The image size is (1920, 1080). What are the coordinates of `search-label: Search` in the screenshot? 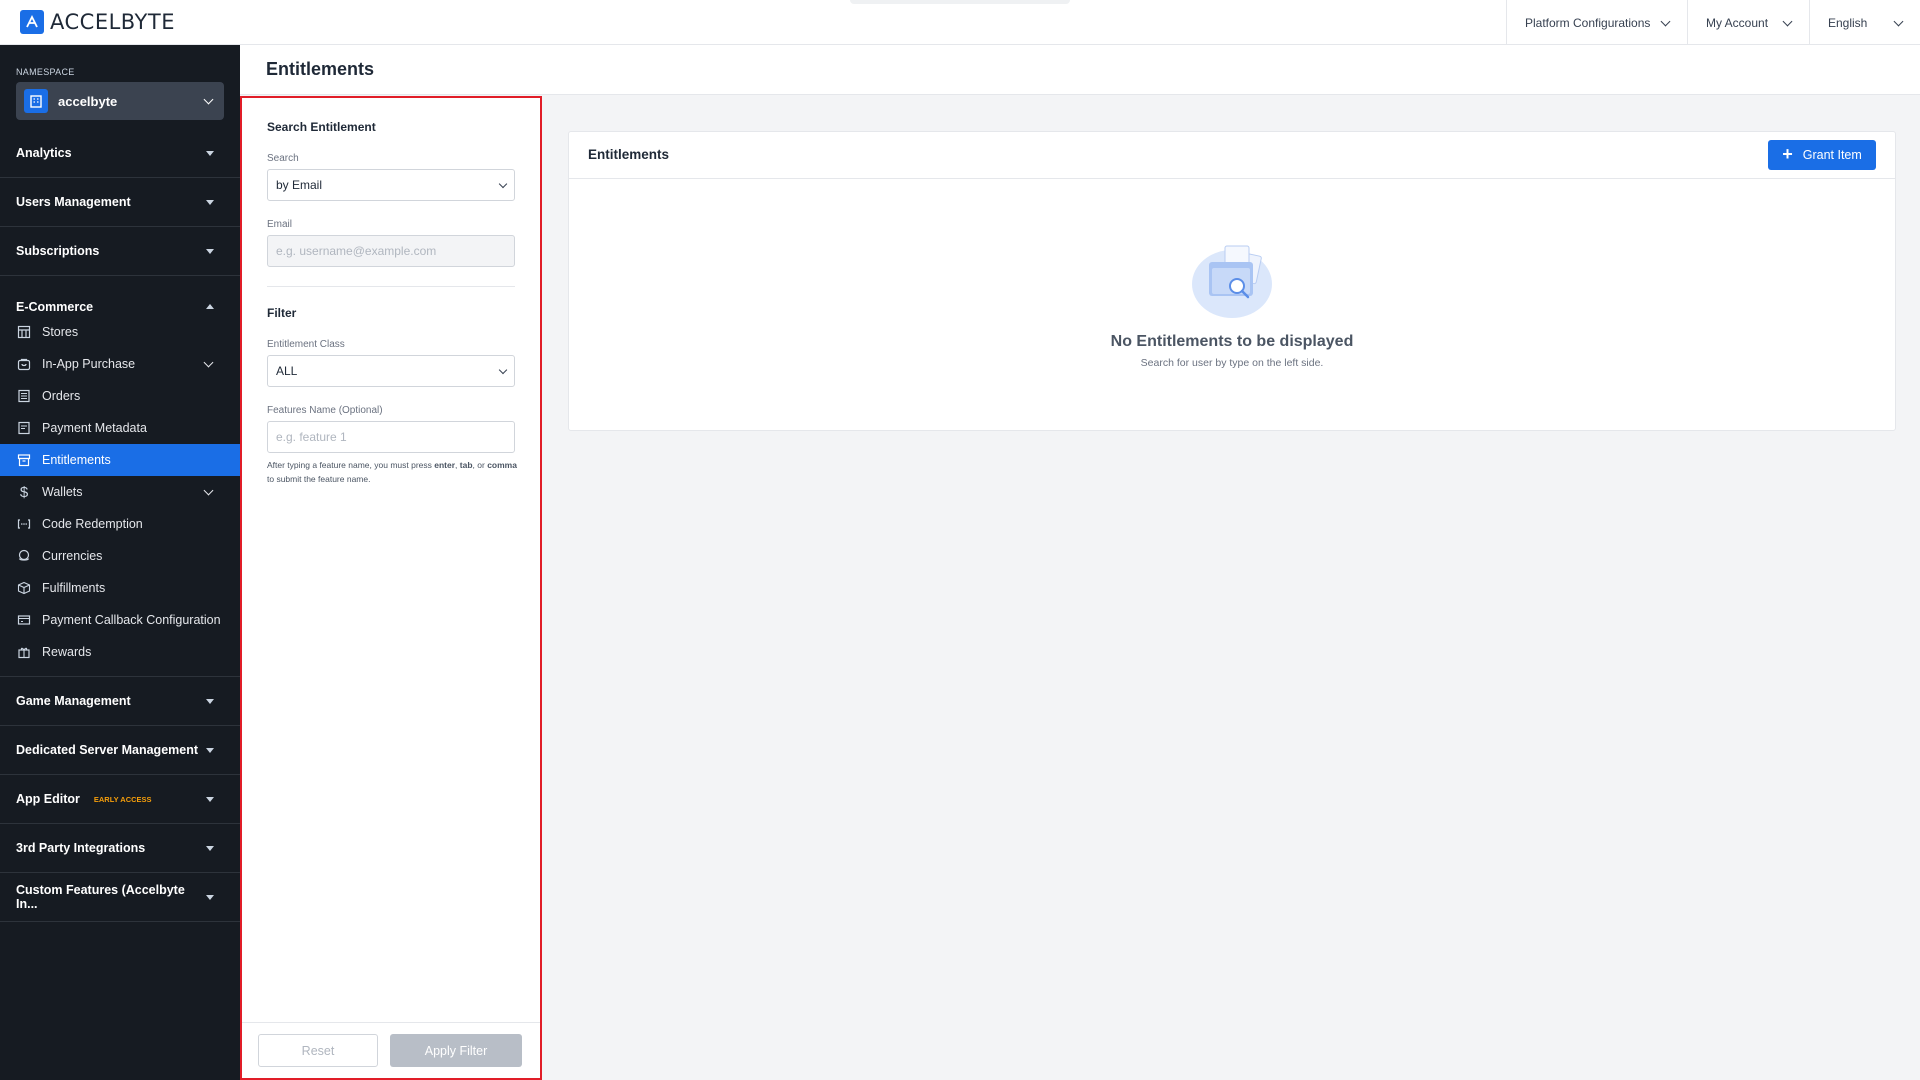 It's located at (283, 158).